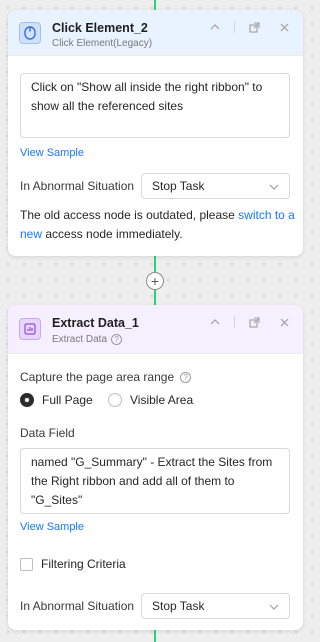 The image size is (320, 642). I want to click on node-subtitle: Extract Data, so click(80, 339).